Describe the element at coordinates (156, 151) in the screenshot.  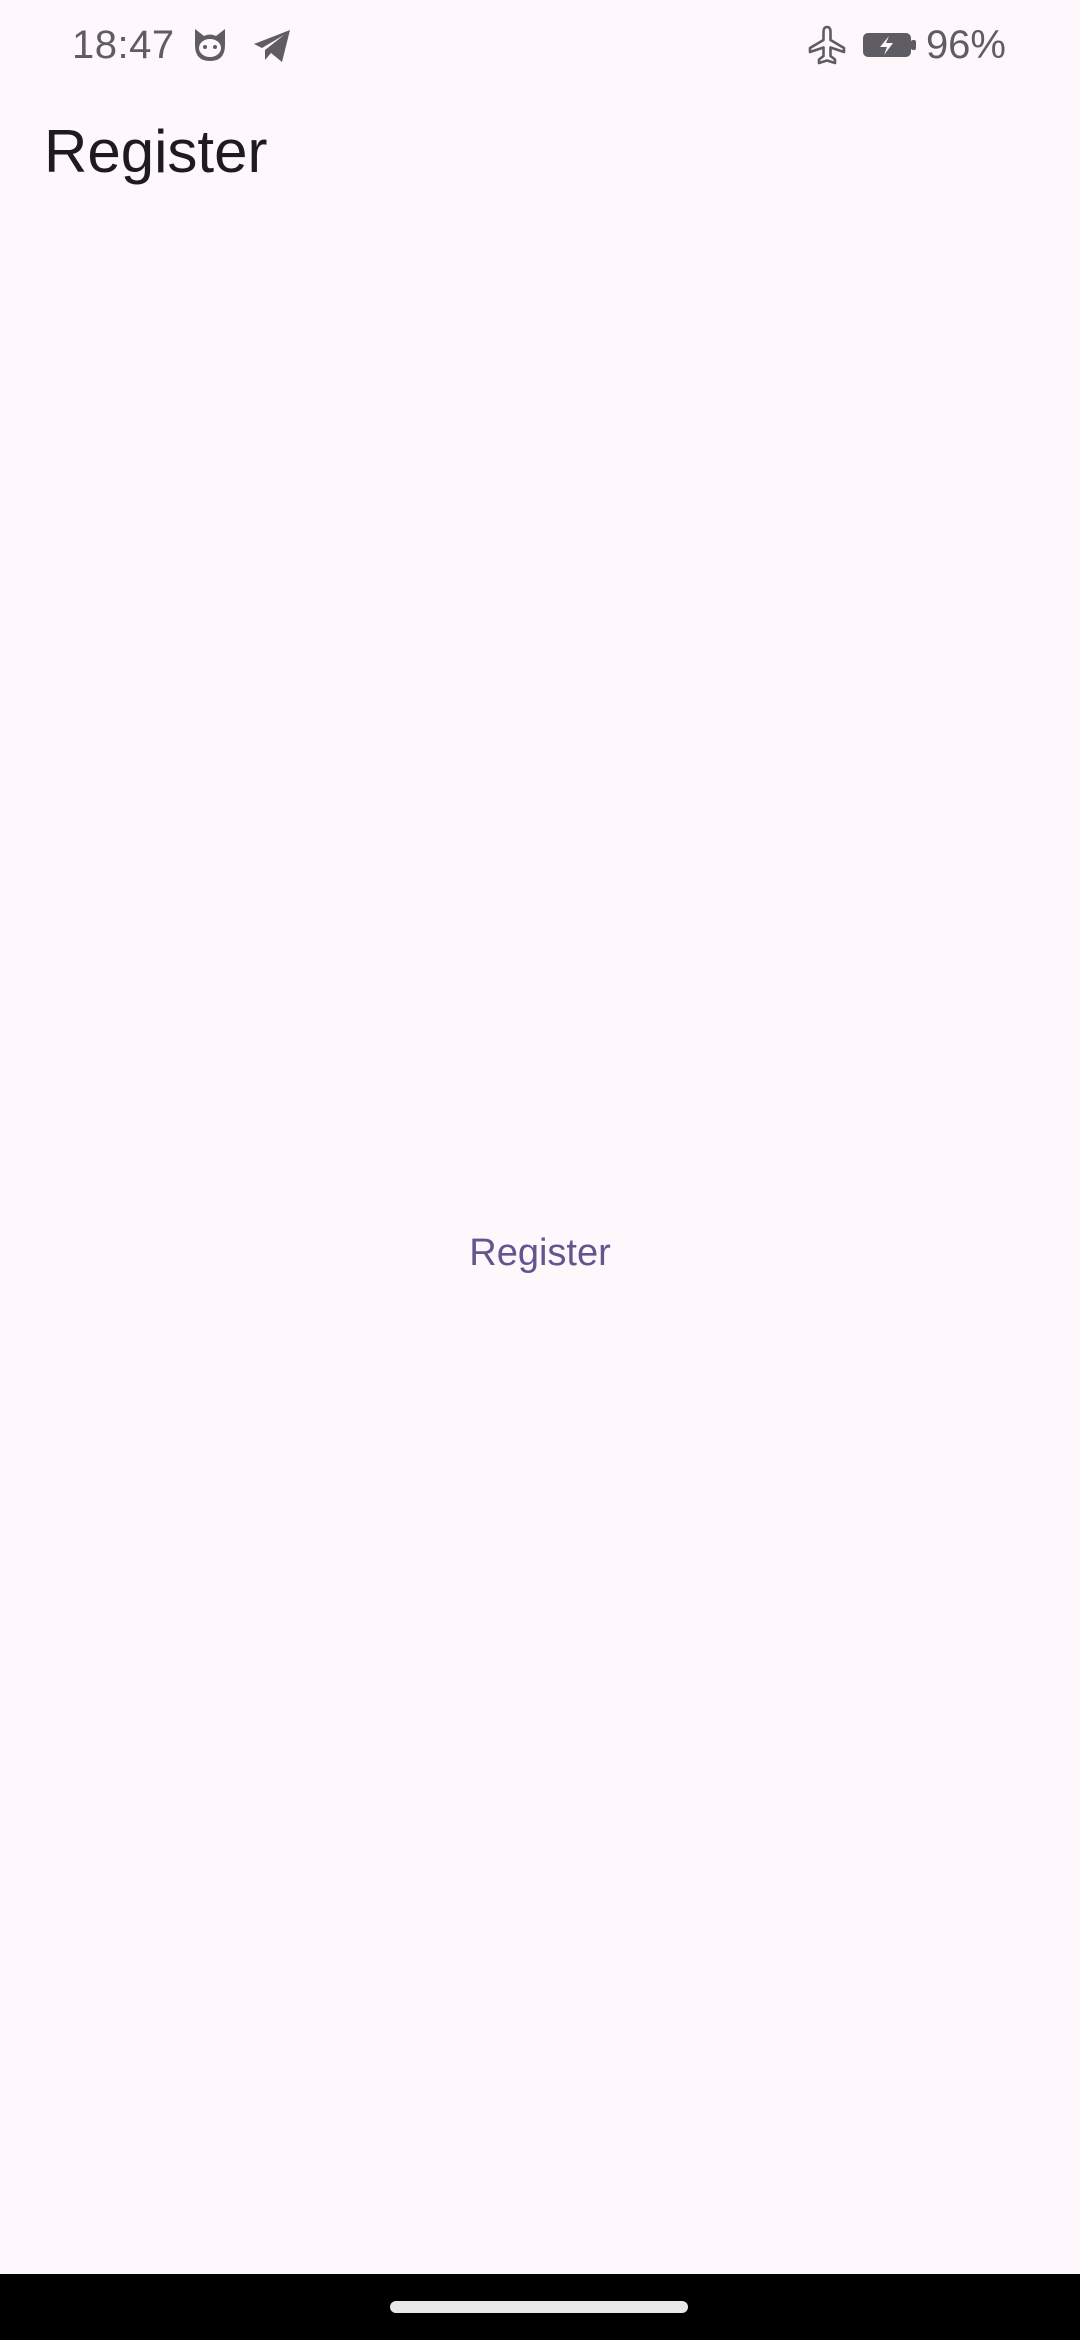
I see `page-title: Register` at that location.